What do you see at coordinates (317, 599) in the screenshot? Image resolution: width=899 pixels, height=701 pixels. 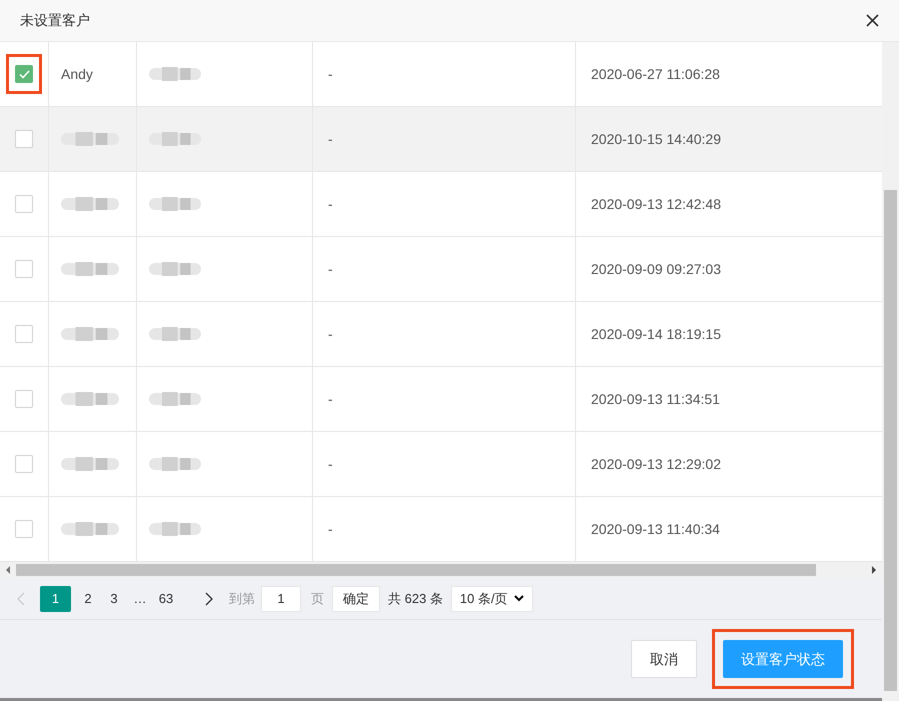 I see `page-unit-label: 页` at bounding box center [317, 599].